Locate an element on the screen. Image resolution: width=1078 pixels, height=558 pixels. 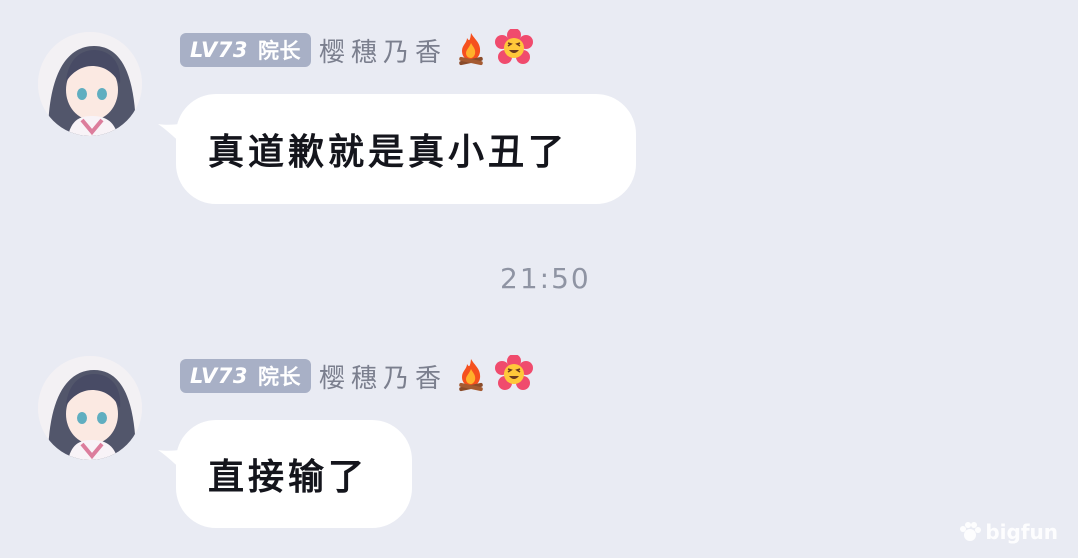
message-text: 真道歉就是真小丑了 is located at coordinates (388, 152).